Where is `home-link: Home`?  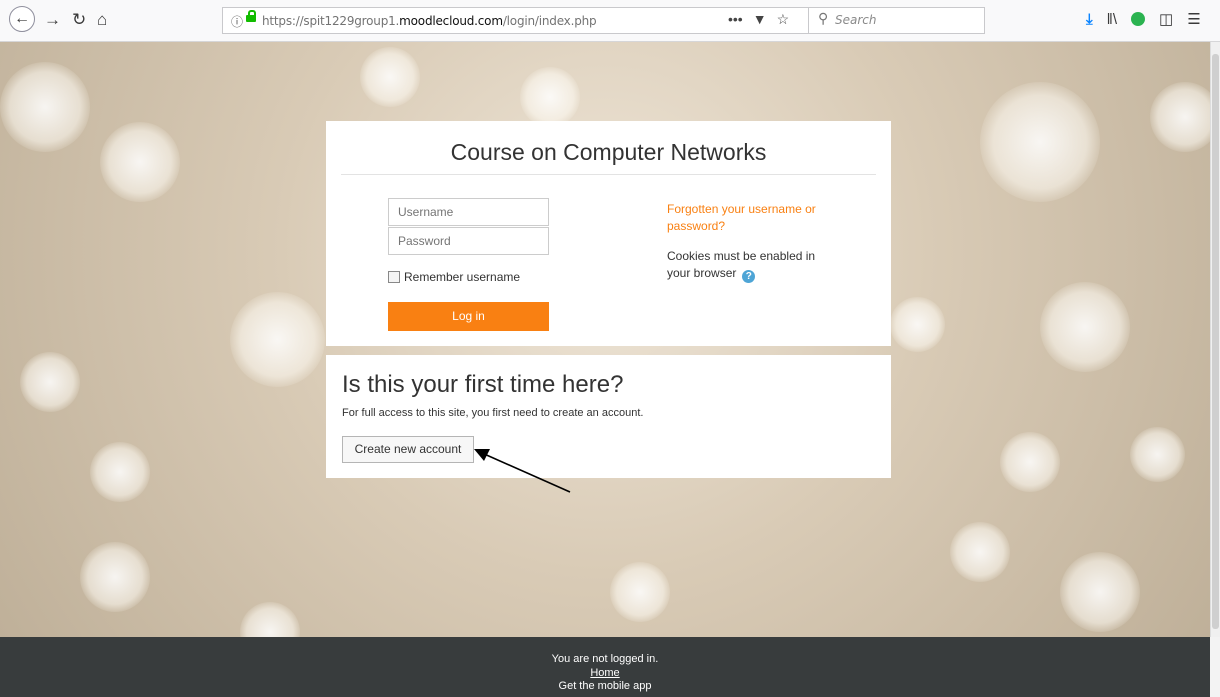 home-link: Home is located at coordinates (604, 673).